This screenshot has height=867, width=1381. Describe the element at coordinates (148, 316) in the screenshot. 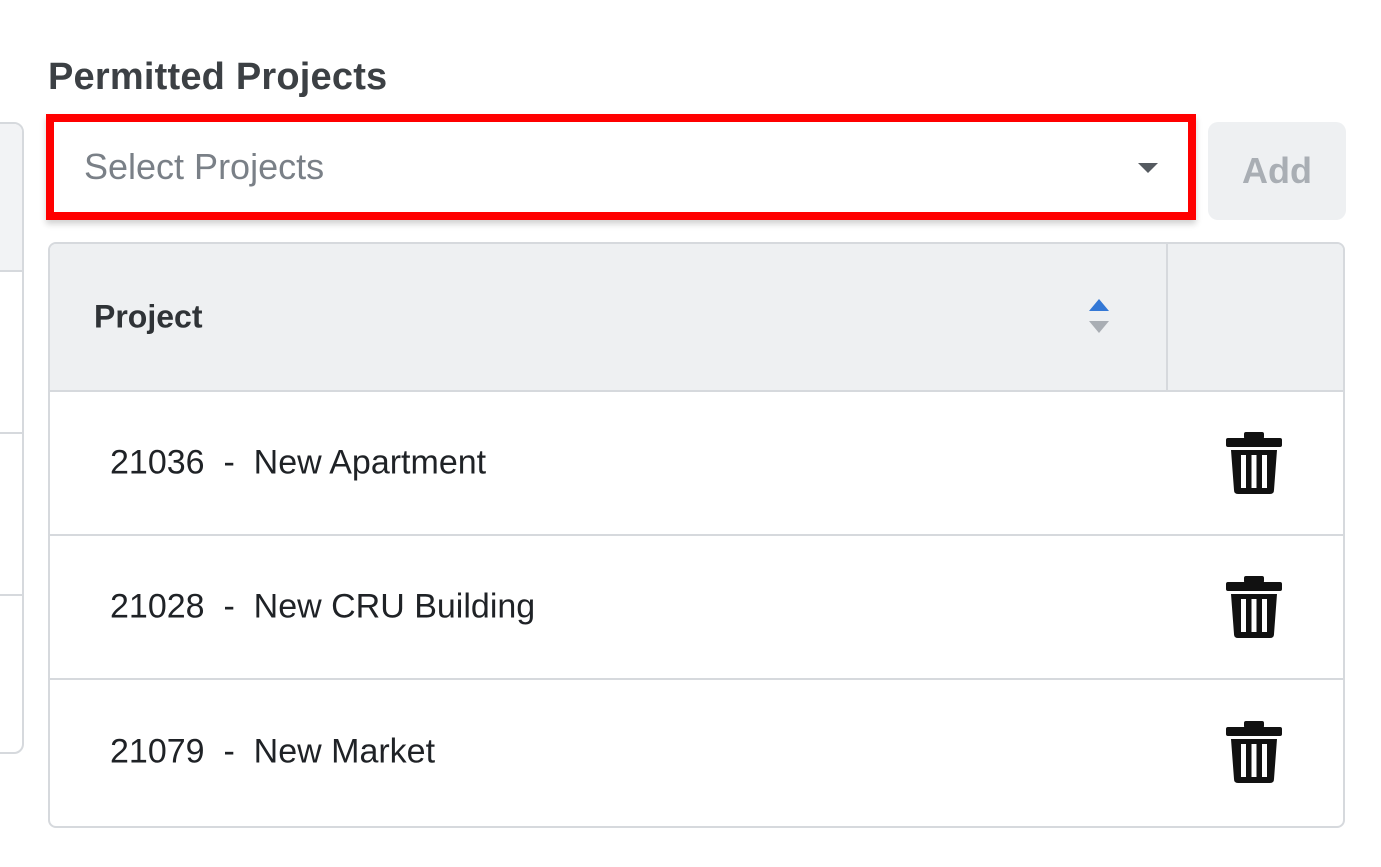

I see `column-header-label: Project` at that location.